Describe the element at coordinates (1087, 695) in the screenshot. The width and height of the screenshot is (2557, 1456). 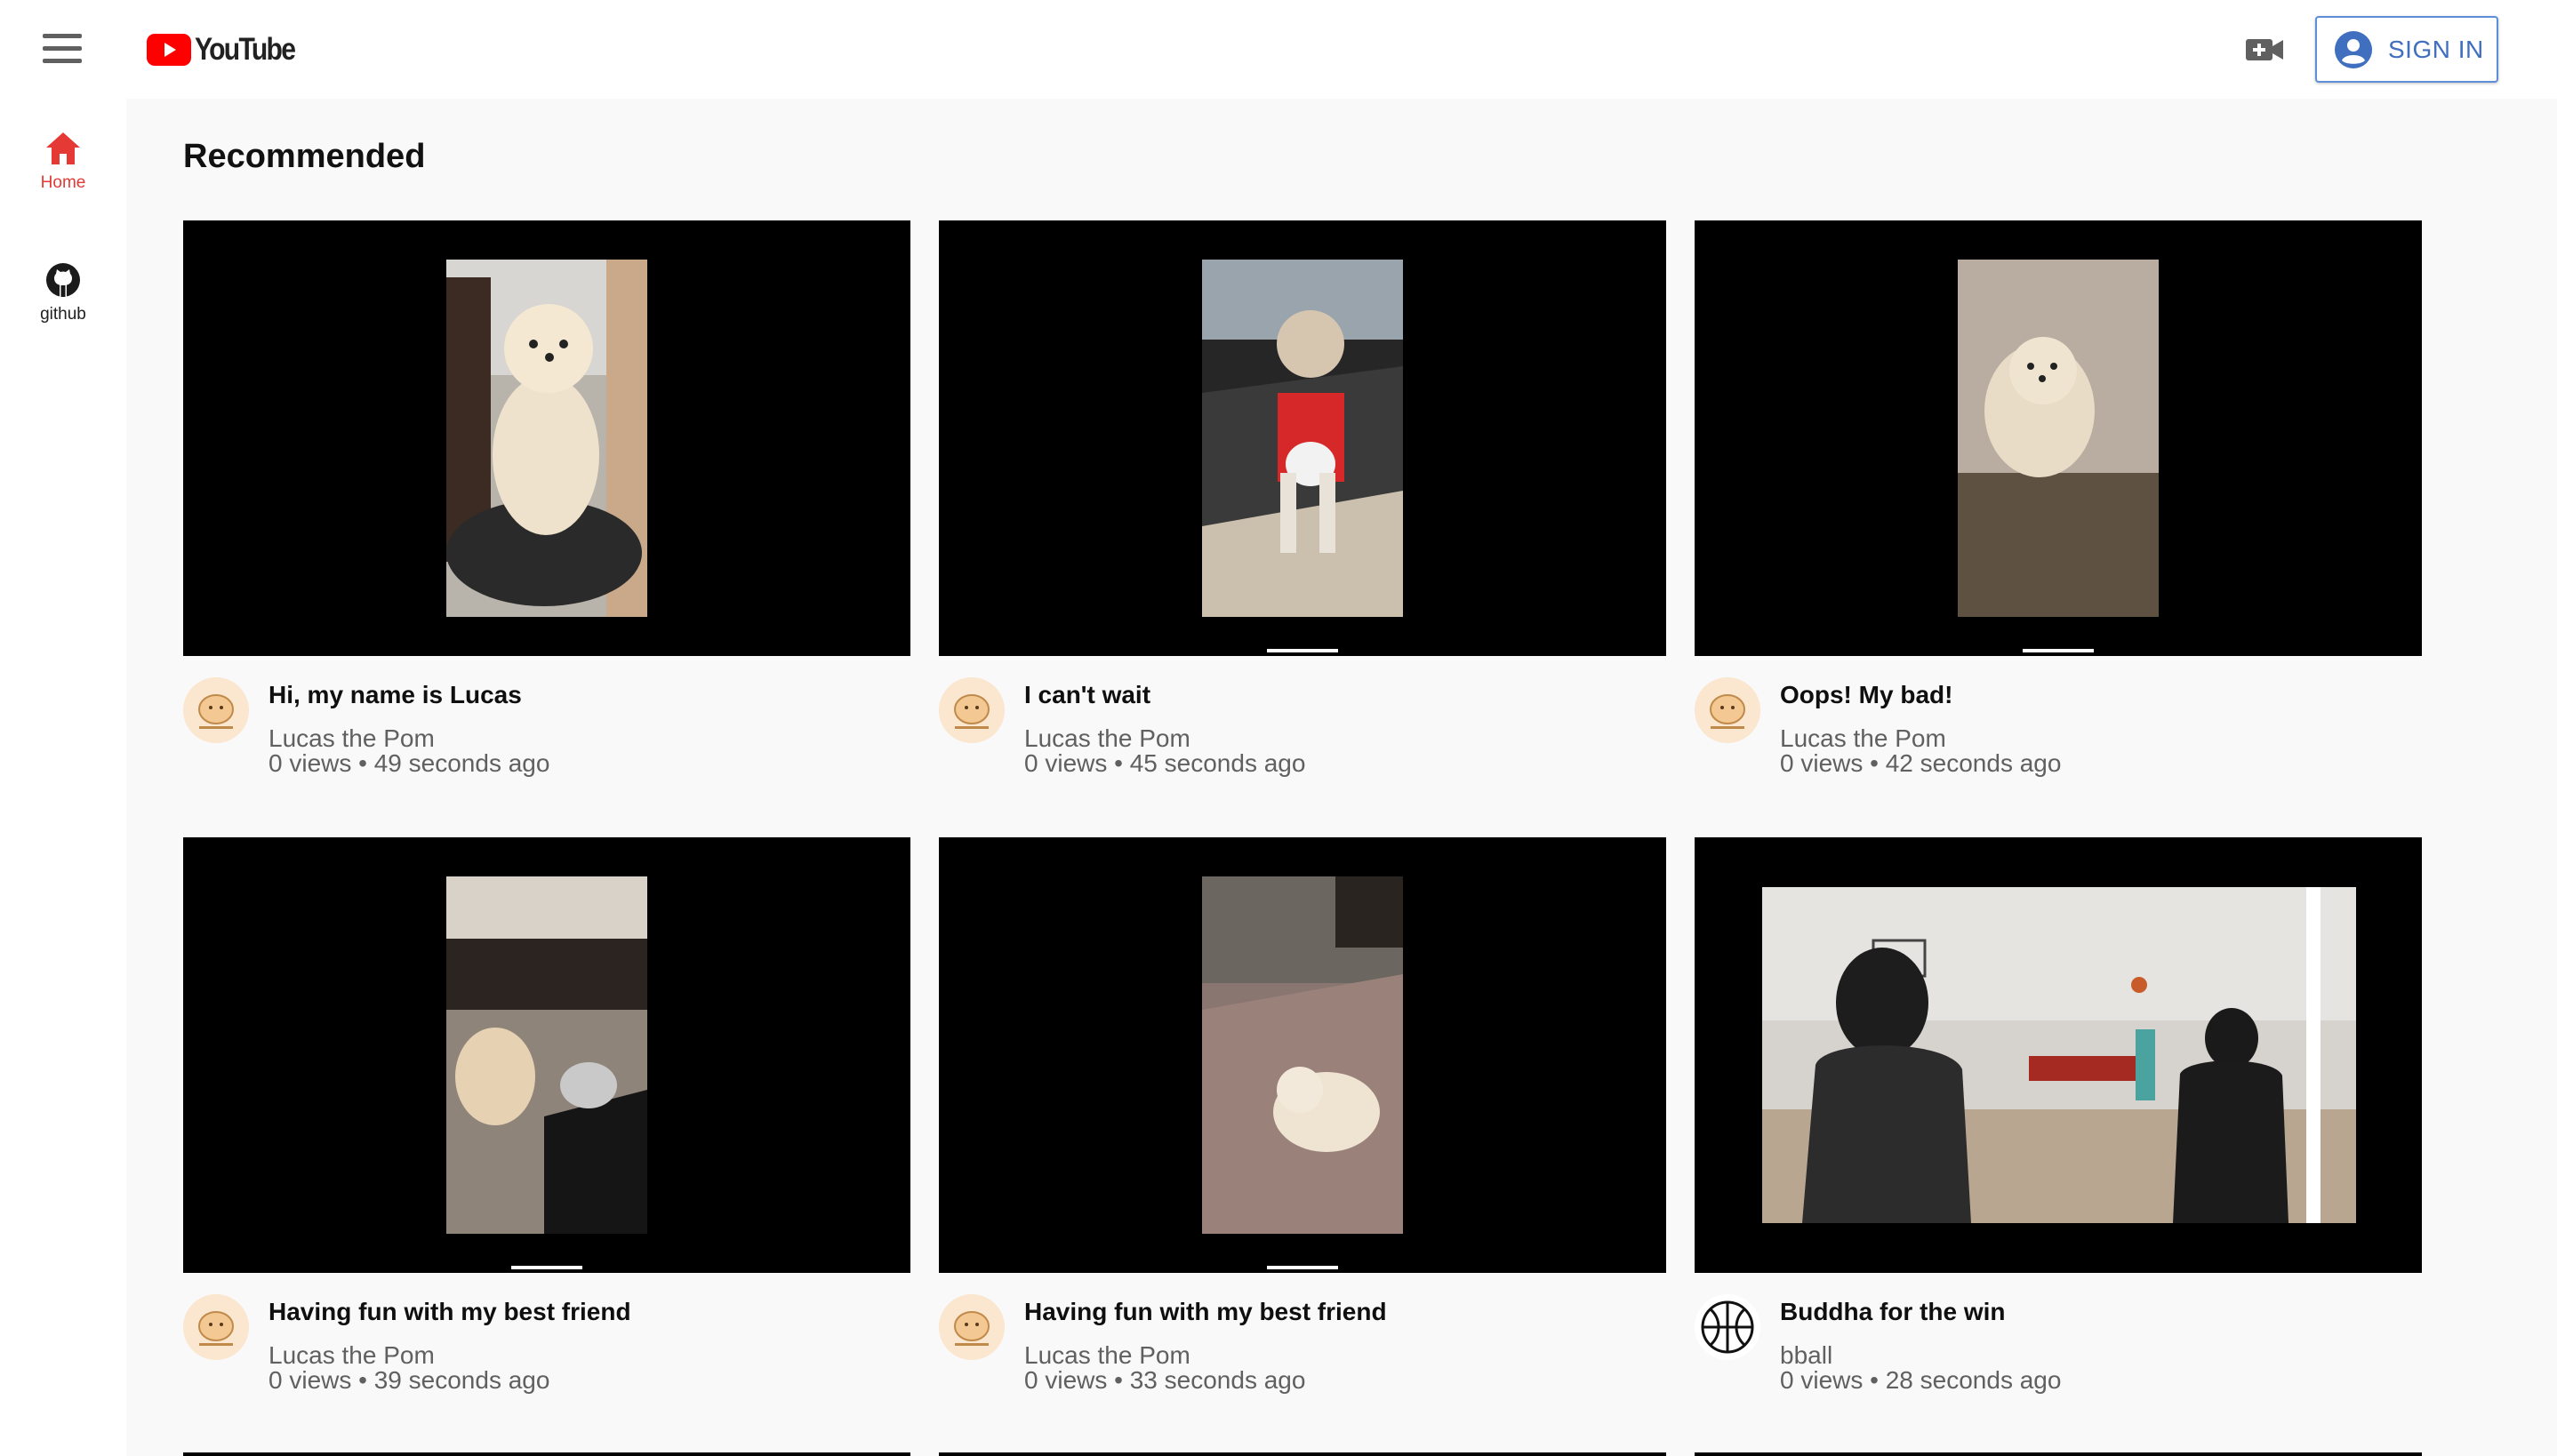
I see `video-title: I can't wait` at that location.